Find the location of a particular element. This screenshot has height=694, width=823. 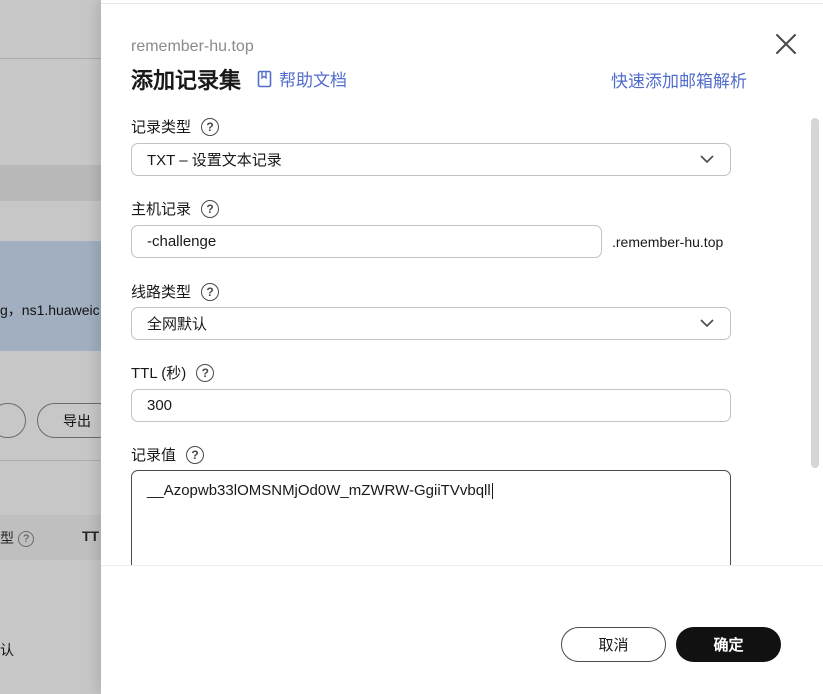

record-type-label: 记录类型? is located at coordinates (175, 126).